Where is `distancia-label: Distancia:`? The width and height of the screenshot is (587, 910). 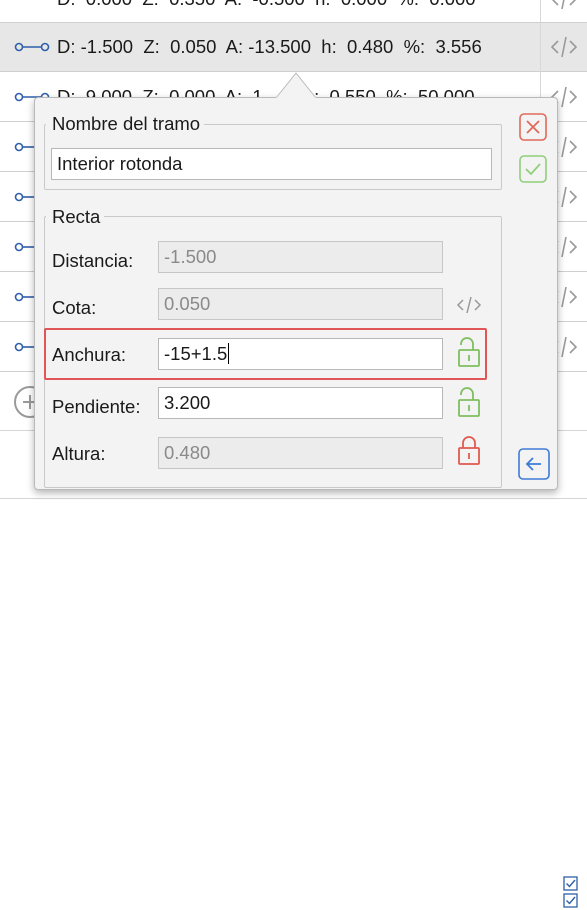 distancia-label: Distancia: is located at coordinates (93, 260).